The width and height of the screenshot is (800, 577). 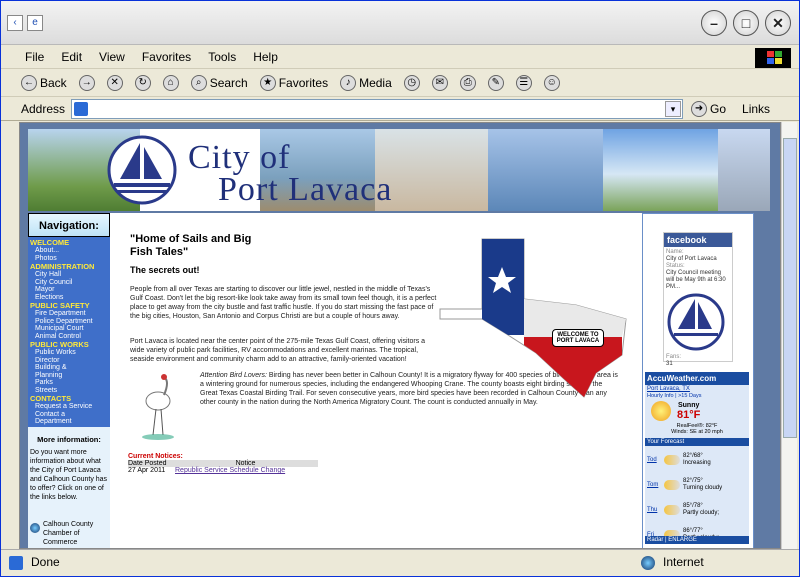 What do you see at coordinates (654, 485) in the screenshot?
I see `forecast-day: Tom` at bounding box center [654, 485].